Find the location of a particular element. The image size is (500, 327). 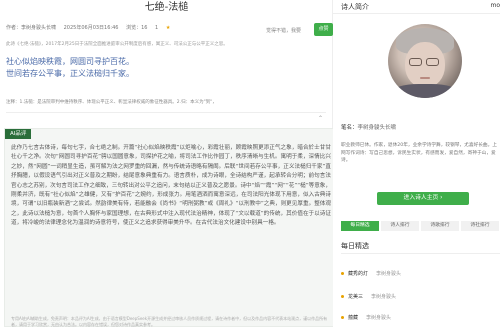

tab-poem-rank: 诗歌排行 is located at coordinates (440, 226).